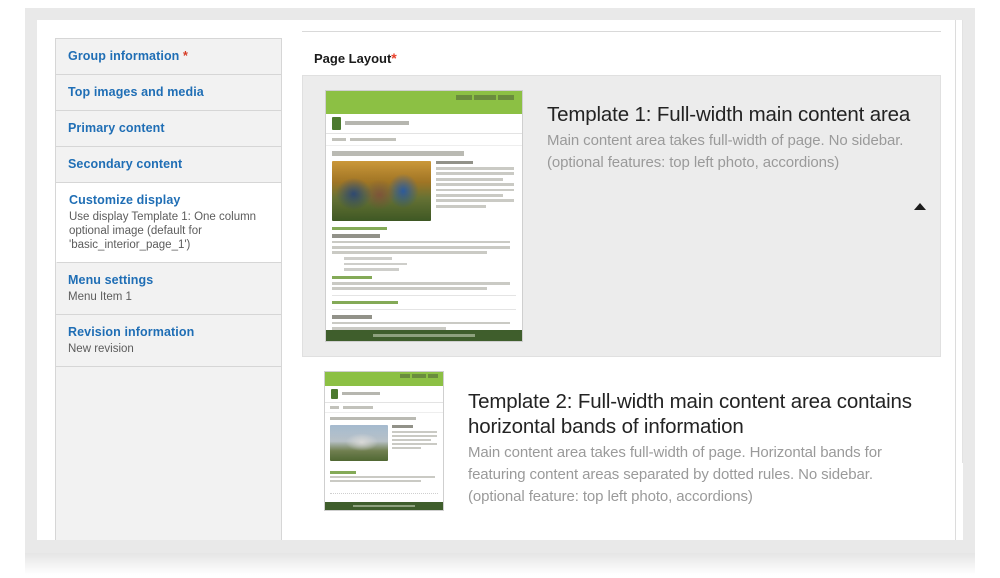 The image size is (1000, 578). What do you see at coordinates (960, 241) in the screenshot?
I see `scrollbar-thumb` at bounding box center [960, 241].